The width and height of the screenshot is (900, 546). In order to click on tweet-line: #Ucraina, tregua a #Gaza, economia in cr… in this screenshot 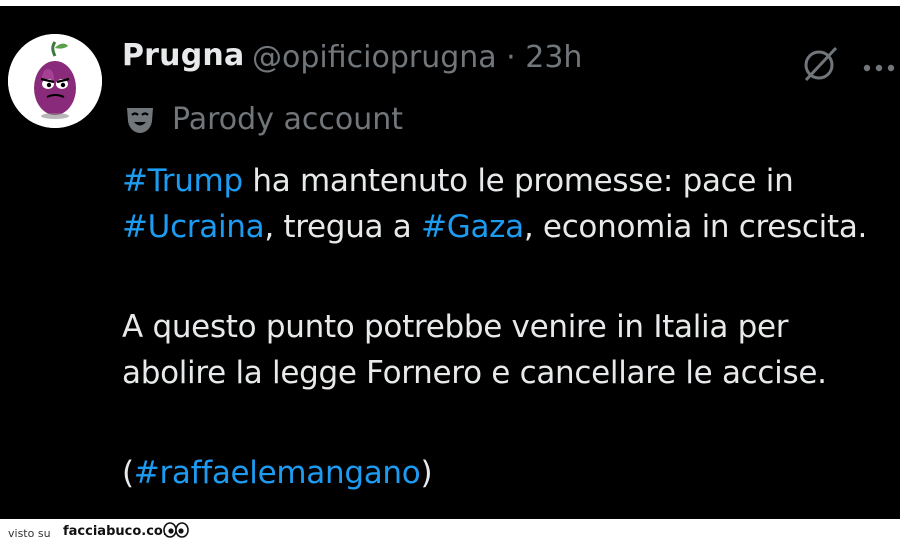, I will do `click(511, 227)`.